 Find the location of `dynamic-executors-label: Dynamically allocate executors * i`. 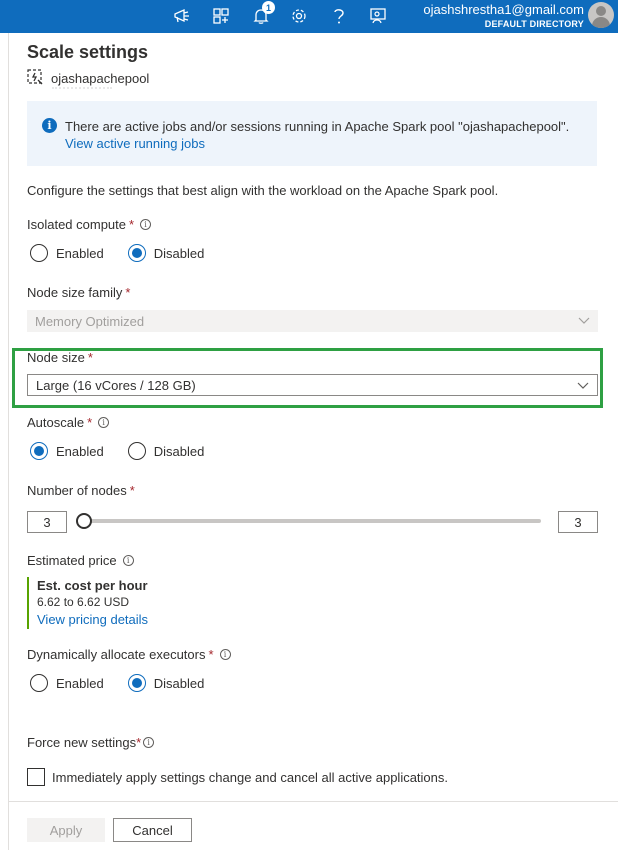

dynamic-executors-label: Dynamically allocate executors * i is located at coordinates (129, 654).